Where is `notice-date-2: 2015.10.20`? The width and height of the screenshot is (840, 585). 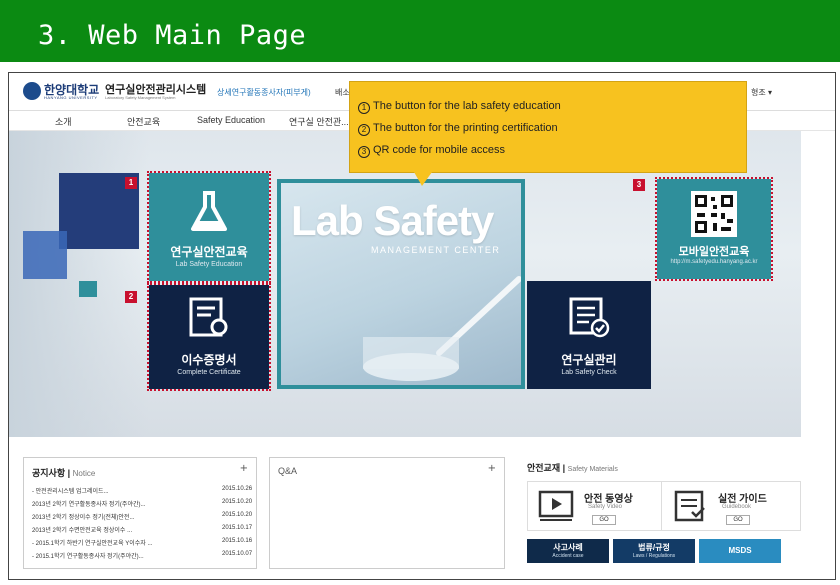 notice-date-2: 2015.10.20 is located at coordinates (237, 502).